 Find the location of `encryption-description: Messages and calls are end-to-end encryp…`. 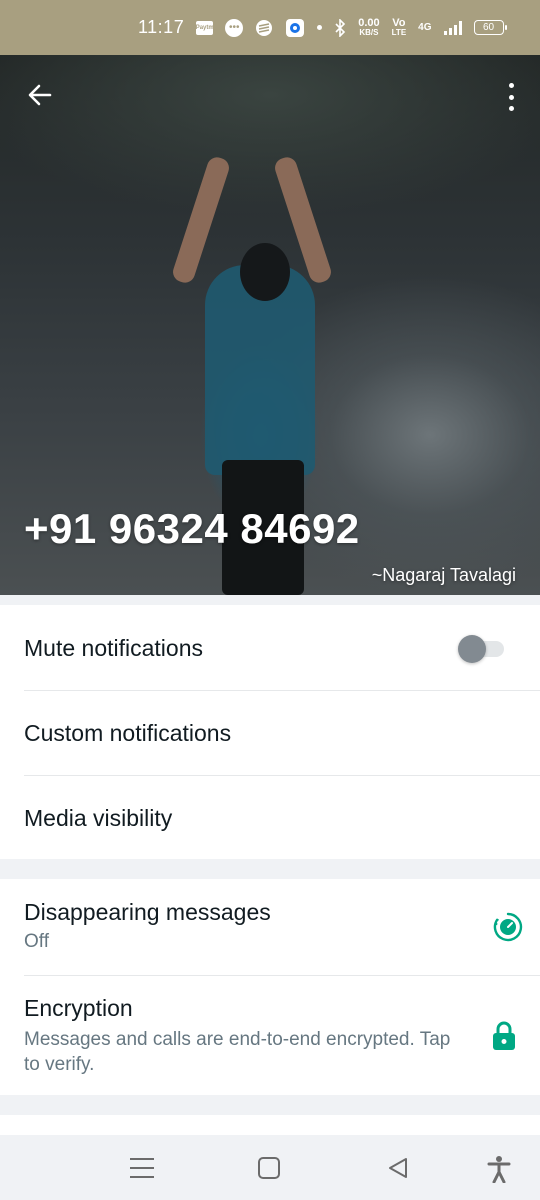

encryption-description: Messages and calls are end-to-end encryp… is located at coordinates (237, 1052).